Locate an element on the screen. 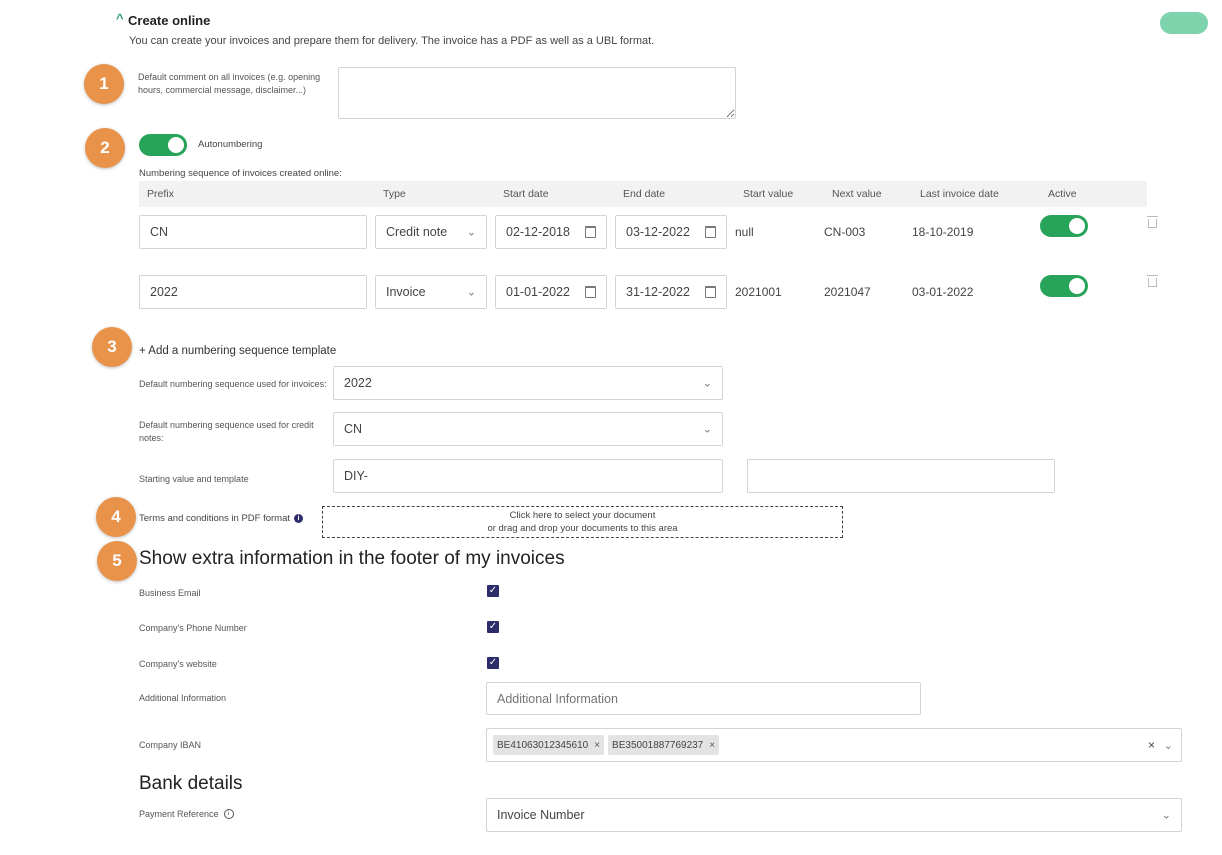 The width and height of the screenshot is (1222, 855). terms-label: Terms and conditions in PDF format i is located at coordinates (221, 518).